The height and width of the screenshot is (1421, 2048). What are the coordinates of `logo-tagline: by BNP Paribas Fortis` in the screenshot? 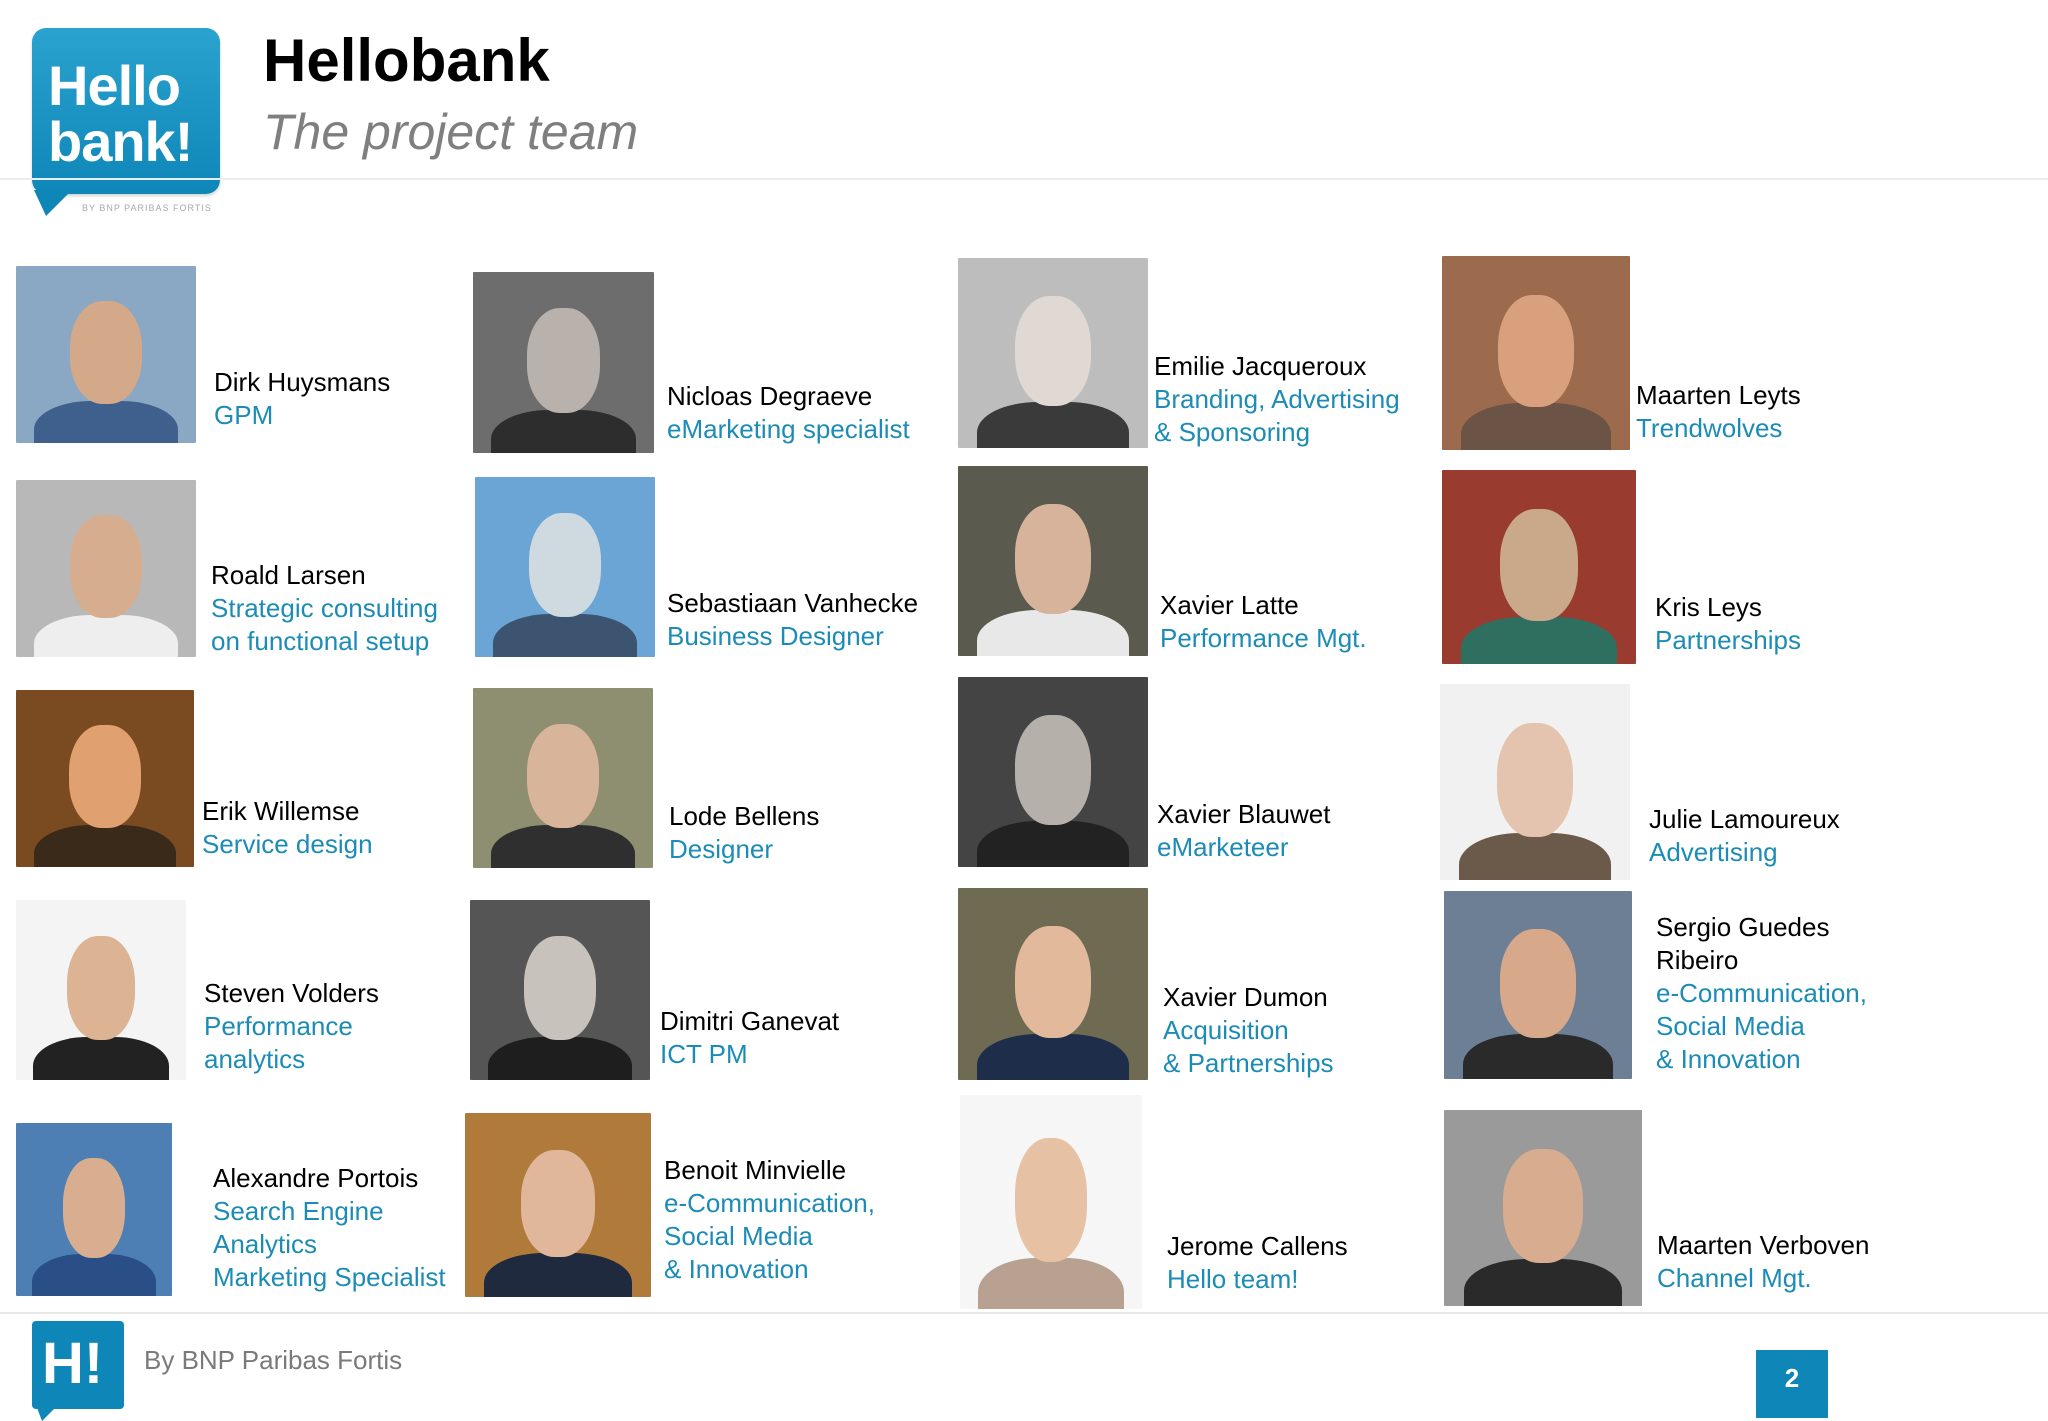 It's located at (147, 208).